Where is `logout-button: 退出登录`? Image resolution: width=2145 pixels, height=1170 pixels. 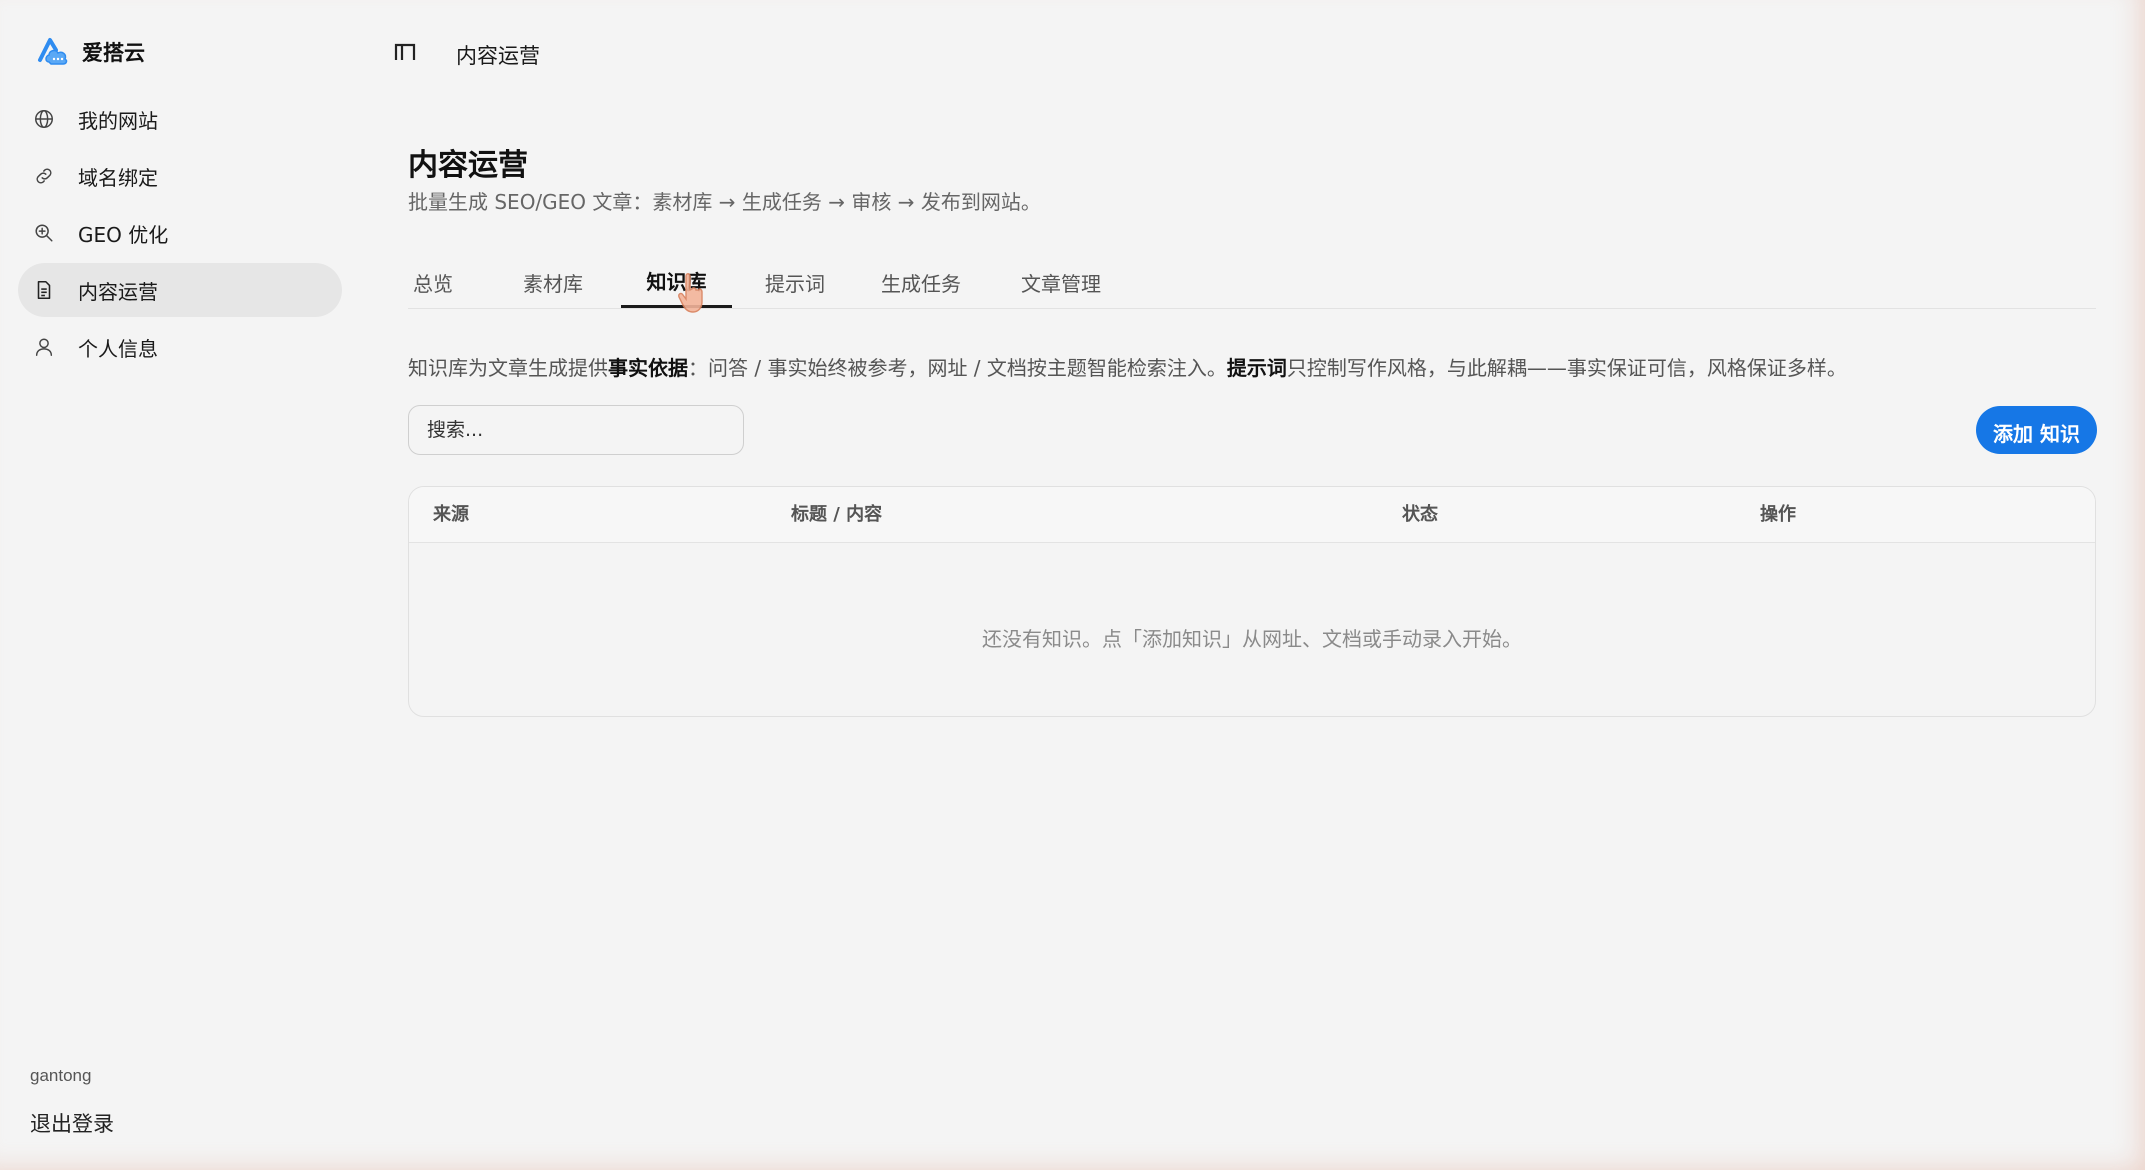
logout-button: 退出登录 is located at coordinates (72, 1123).